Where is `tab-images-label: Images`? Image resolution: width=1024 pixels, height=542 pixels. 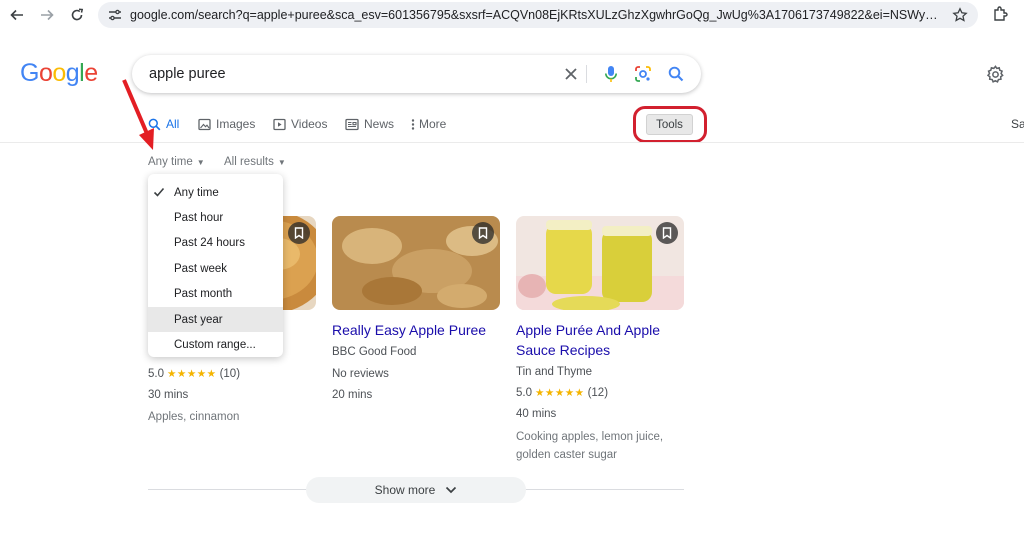 tab-images-label: Images is located at coordinates (236, 124).